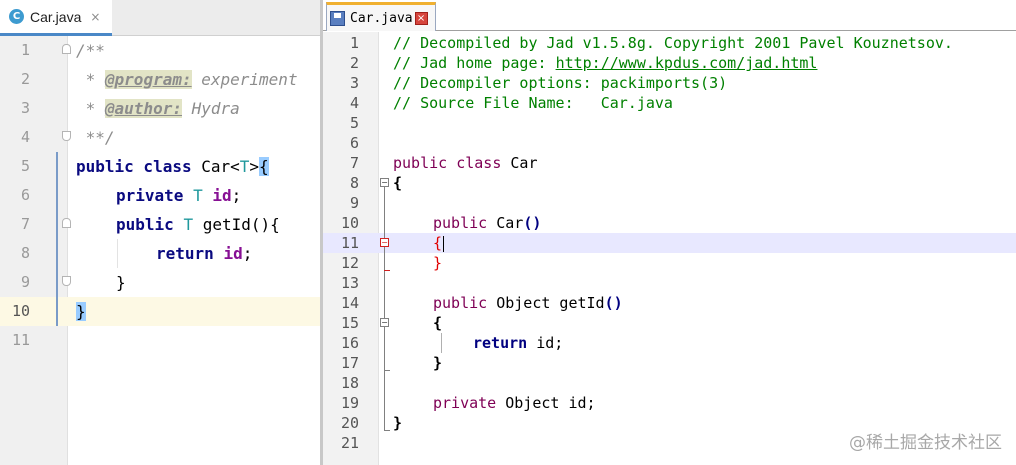 The height and width of the screenshot is (465, 1016). I want to click on code-line: 18, so click(669, 383).